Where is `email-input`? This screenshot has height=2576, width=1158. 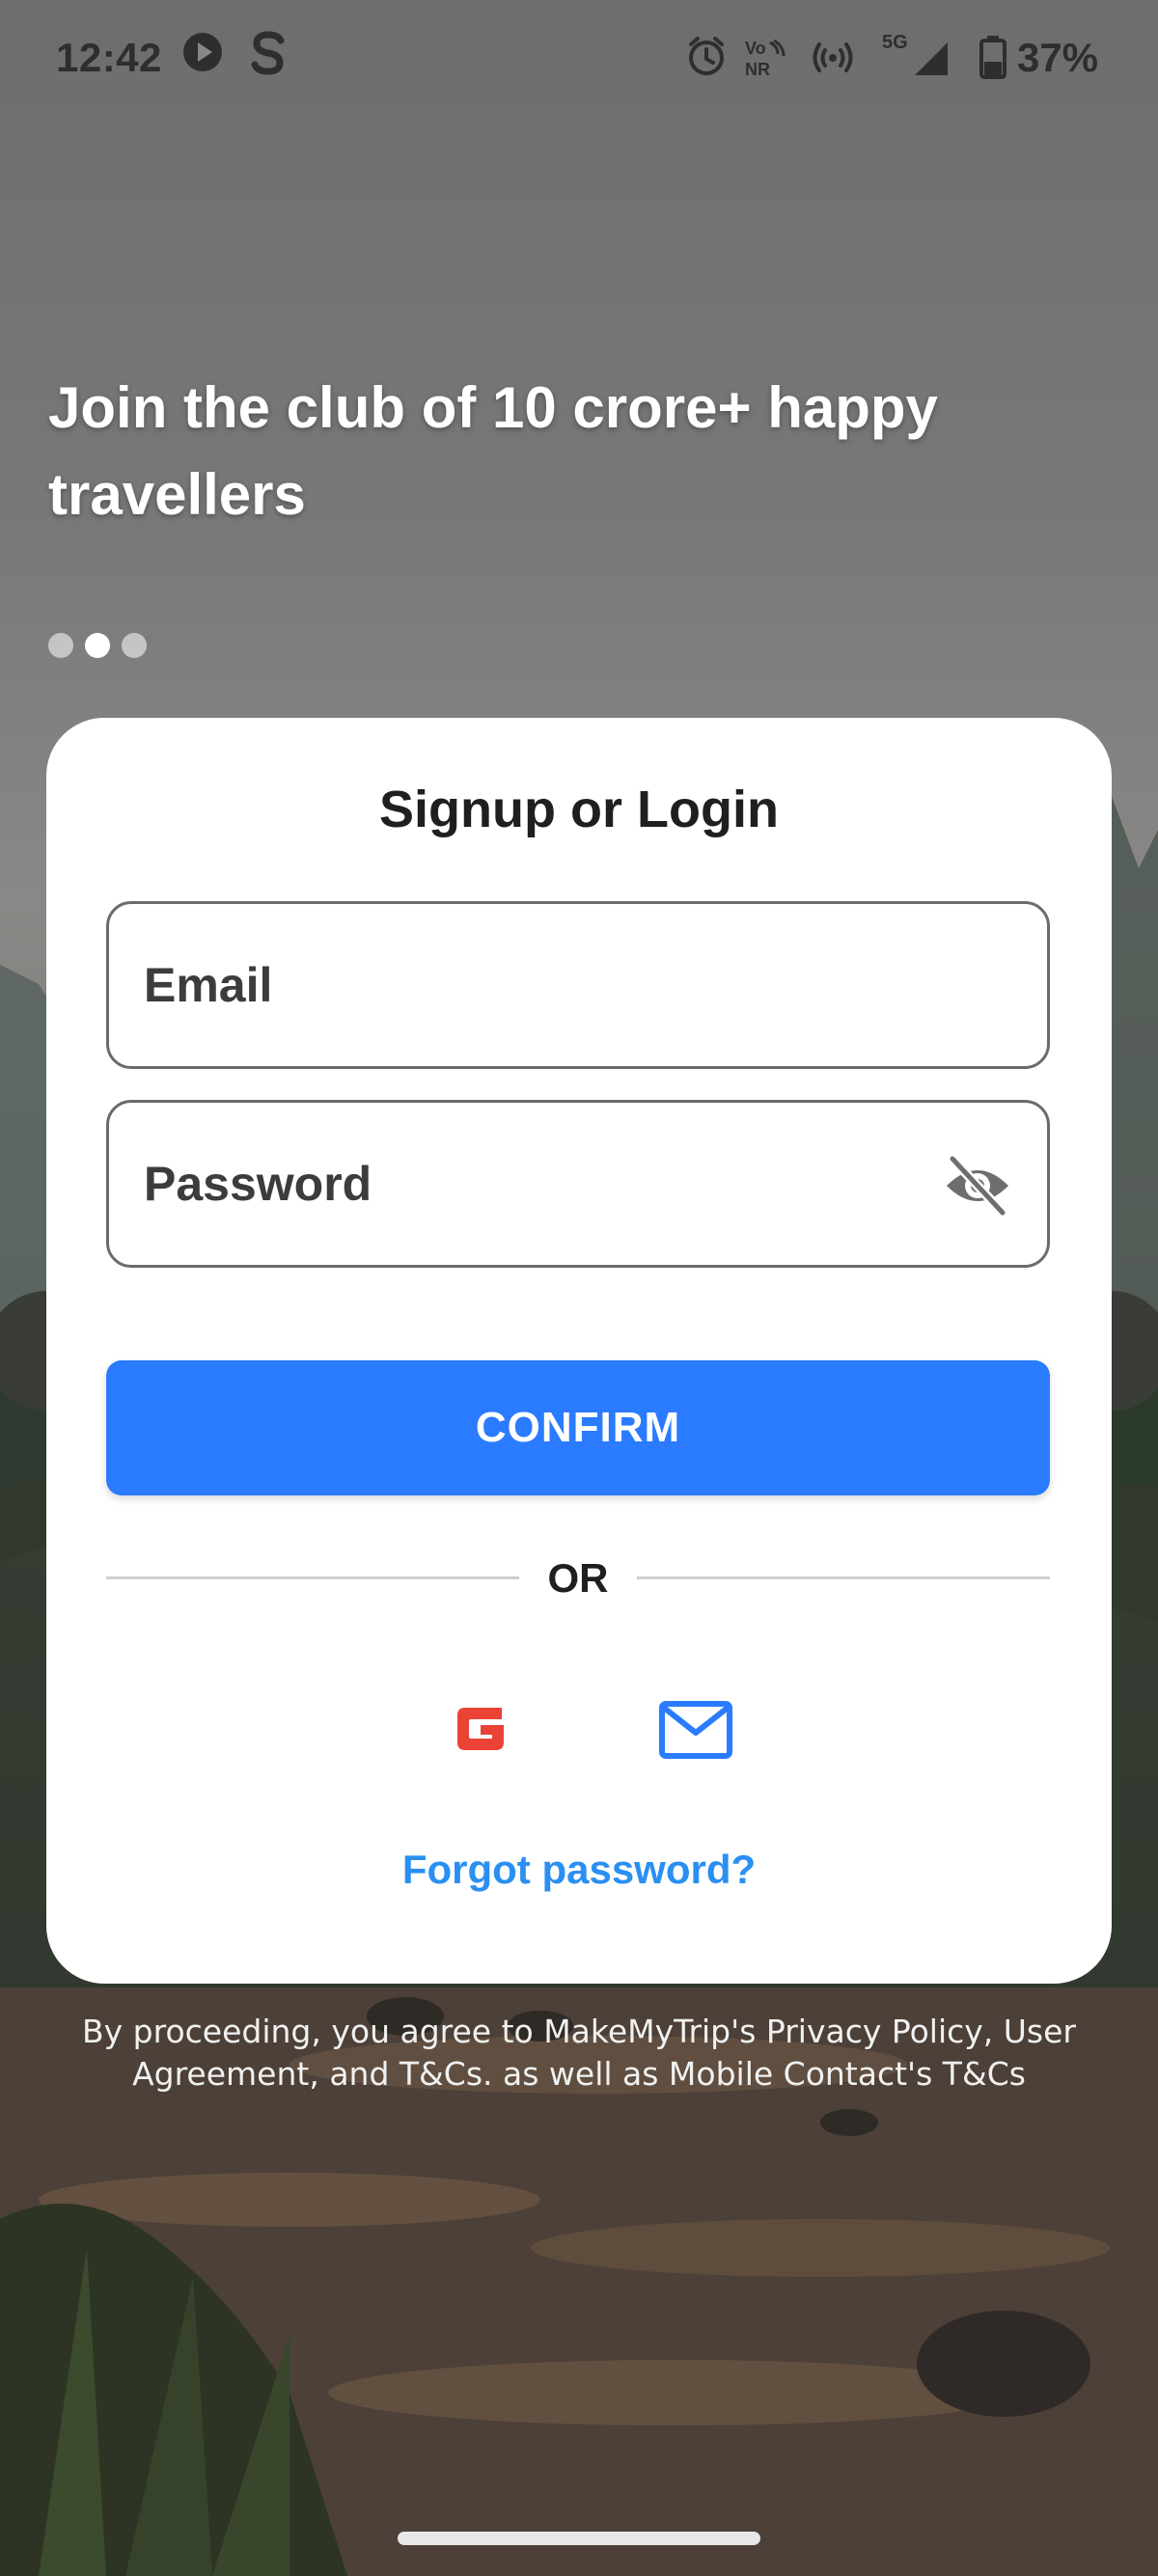 email-input is located at coordinates (539, 985).